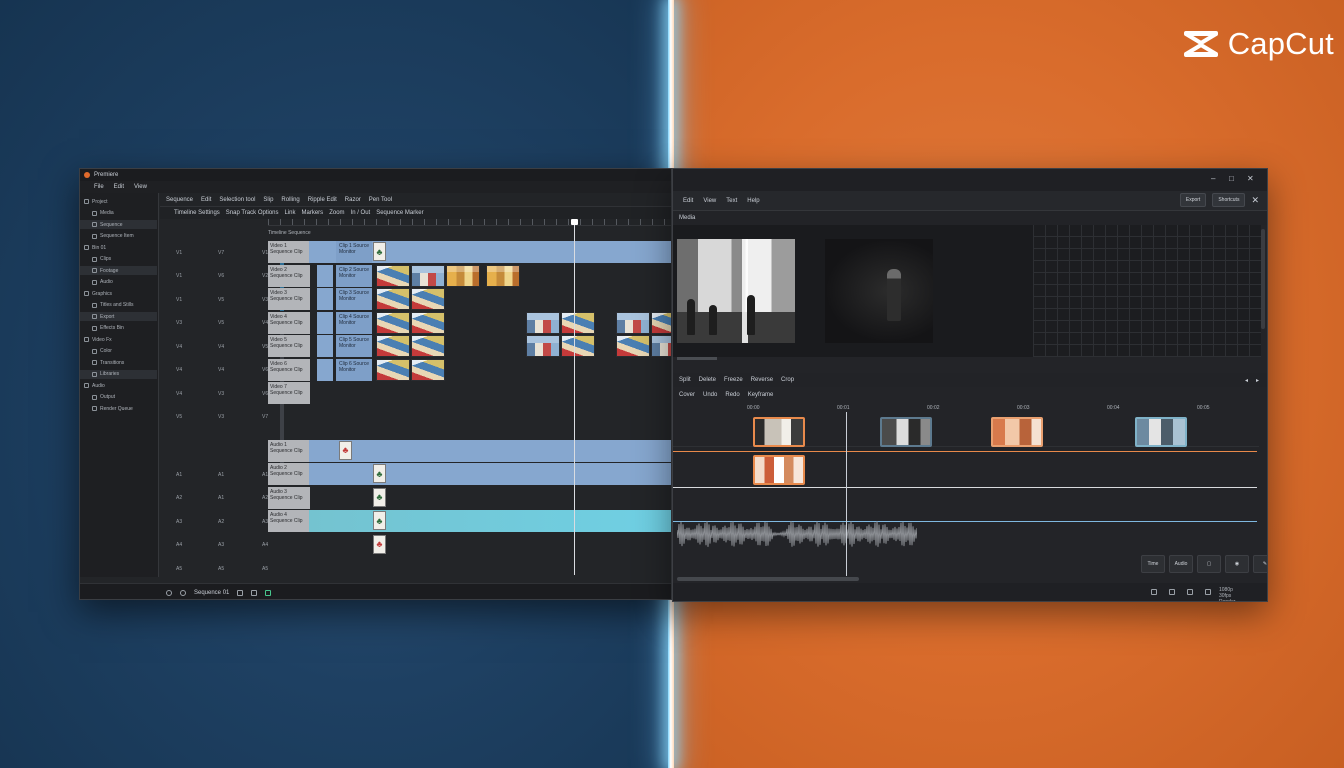 This screenshot has height=768, width=1344. I want to click on sidebar-item: Effects Bin, so click(118, 328).